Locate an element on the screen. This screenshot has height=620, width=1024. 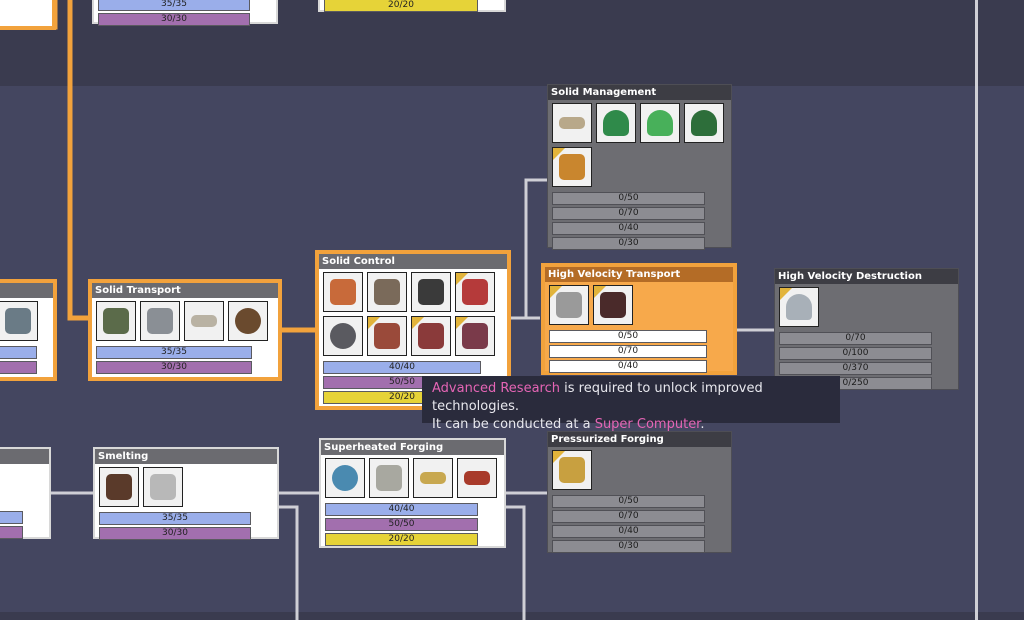
meteor-blaster-icon is located at coordinates (799, 307).